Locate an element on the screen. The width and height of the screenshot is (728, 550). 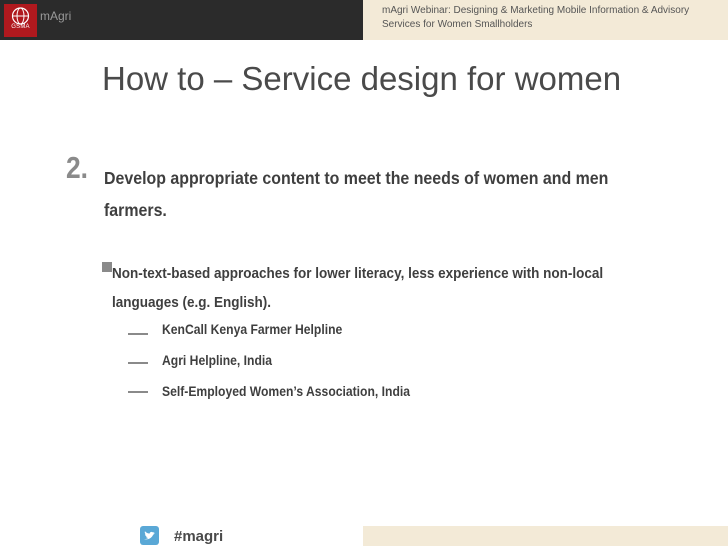
square-bullet-icon is located at coordinates (107, 267).